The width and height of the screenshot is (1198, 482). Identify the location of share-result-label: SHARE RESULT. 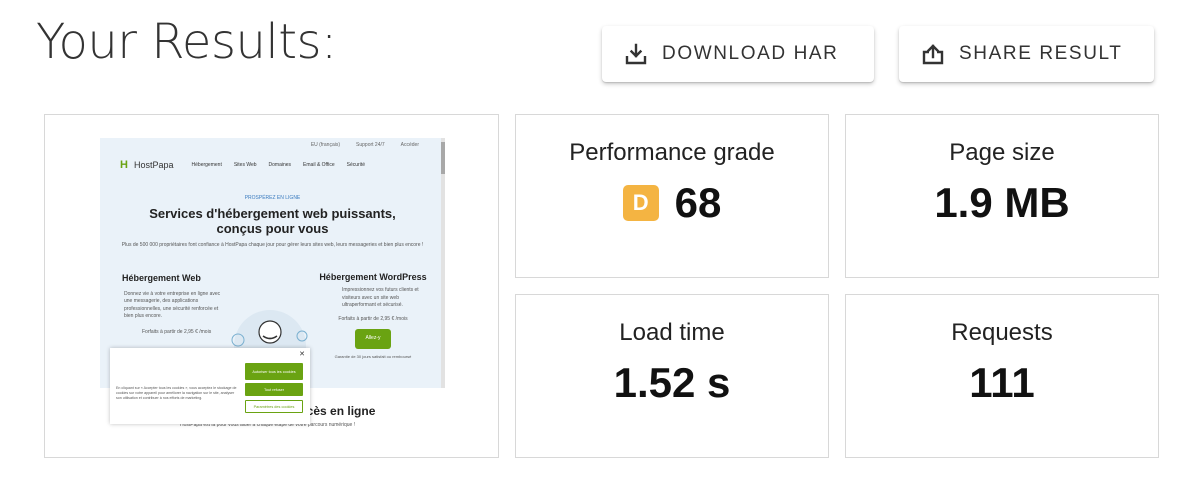
(1041, 53).